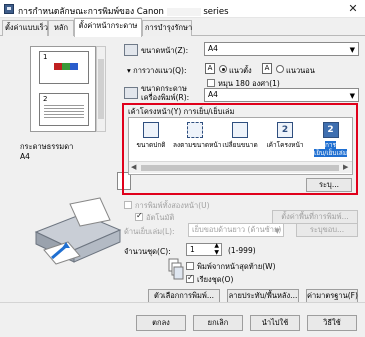 This screenshot has width=365, height=337. Describe the element at coordinates (280, 69) in the screenshot. I see `landscape-radio` at that location.